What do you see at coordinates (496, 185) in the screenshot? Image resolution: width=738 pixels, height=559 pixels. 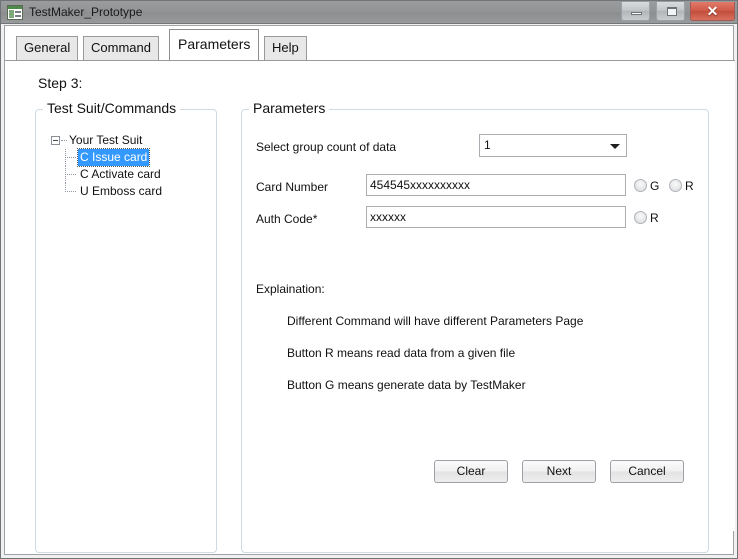 I see `card-number-input: 454545xxxxxxxxxx` at bounding box center [496, 185].